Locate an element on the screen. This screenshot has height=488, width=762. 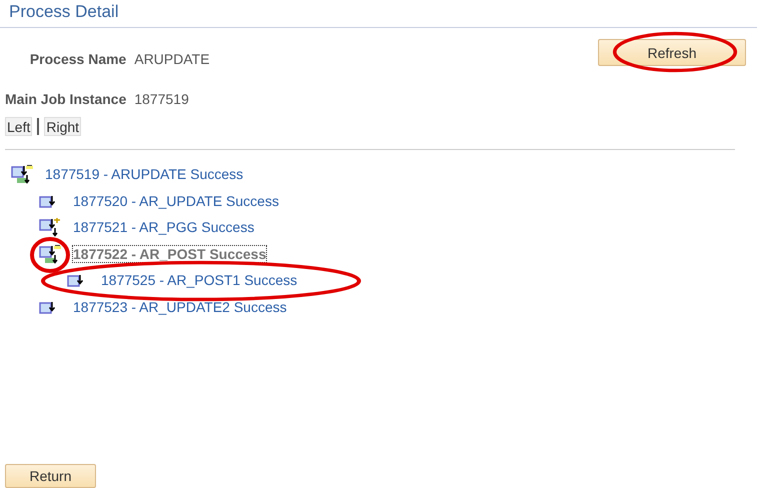
tree-node-link: 1877519 - ARUPDATE Success is located at coordinates (144, 174).